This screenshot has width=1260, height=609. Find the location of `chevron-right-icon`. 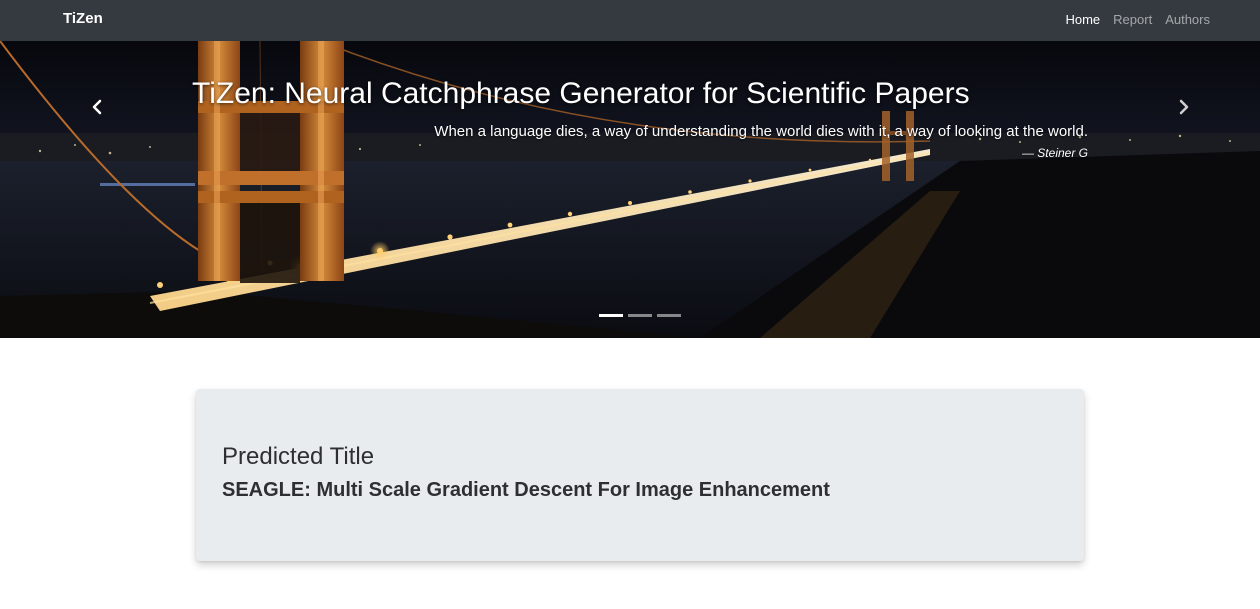

chevron-right-icon is located at coordinates (1184, 107).